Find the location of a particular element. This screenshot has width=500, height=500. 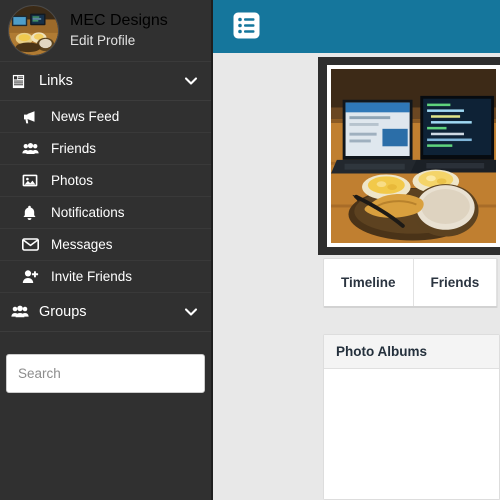

sidebar-item-friends: Friends is located at coordinates (105, 149).